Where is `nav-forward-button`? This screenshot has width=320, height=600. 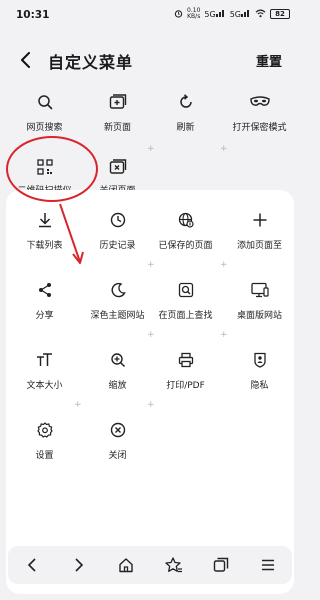 nav-forward-button is located at coordinates (79, 565).